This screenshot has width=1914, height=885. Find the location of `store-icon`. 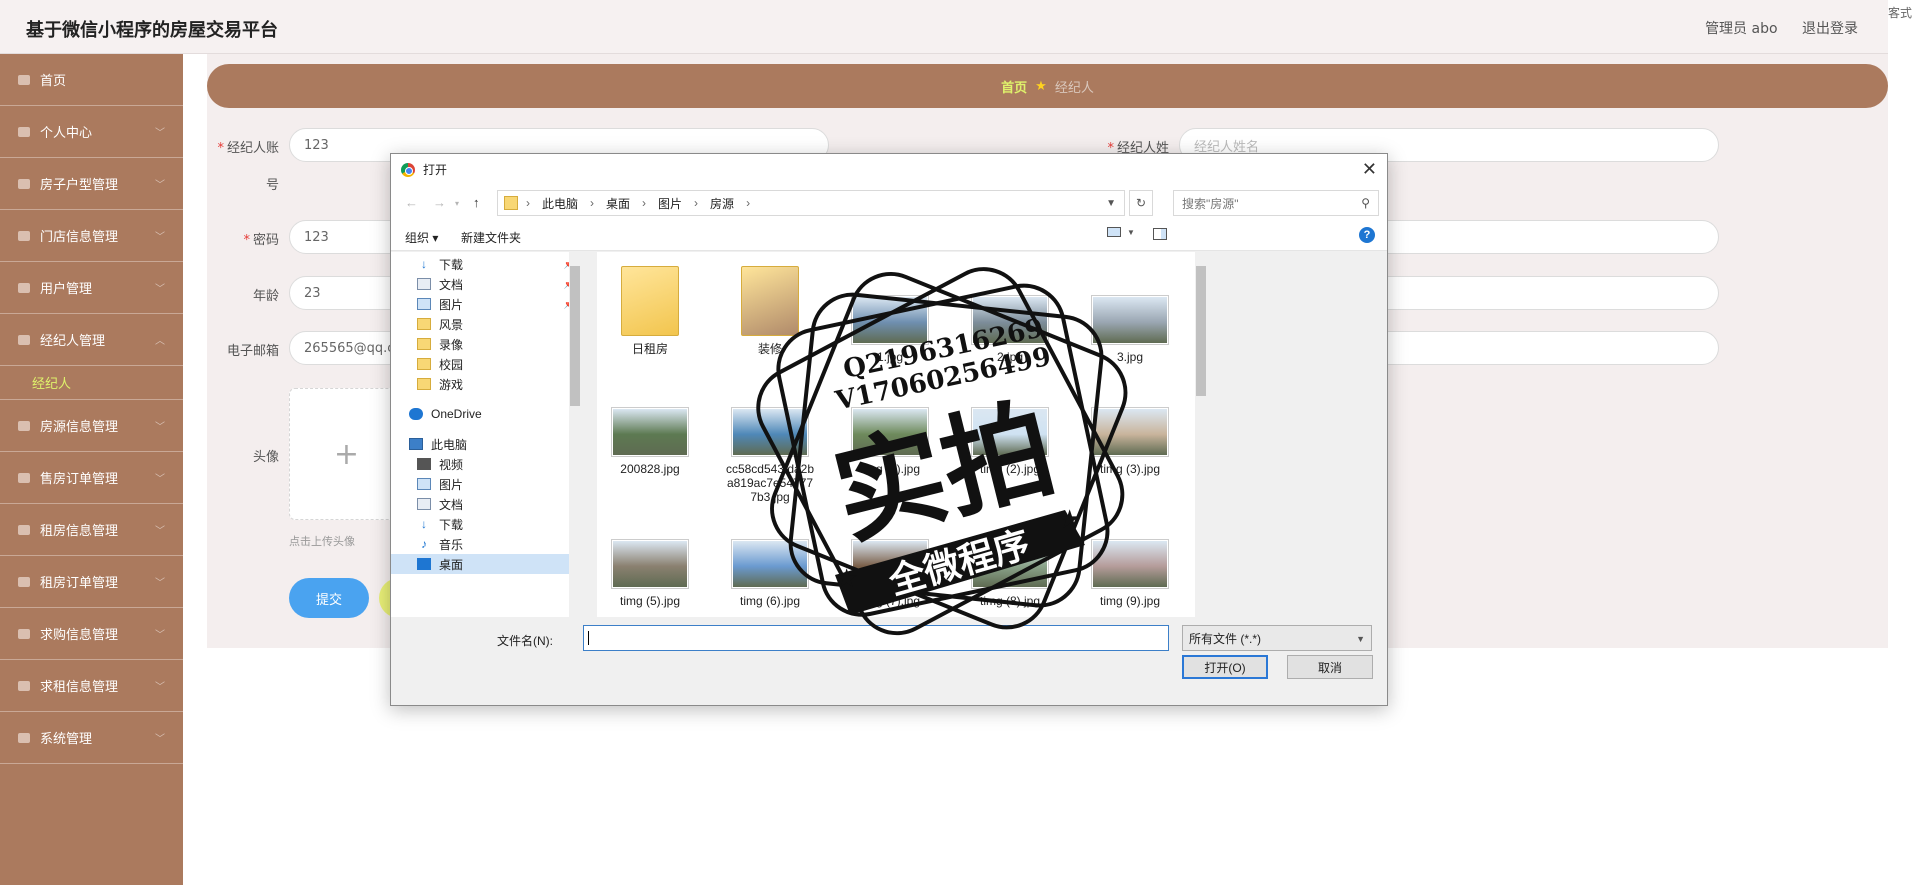

store-icon is located at coordinates (24, 235).